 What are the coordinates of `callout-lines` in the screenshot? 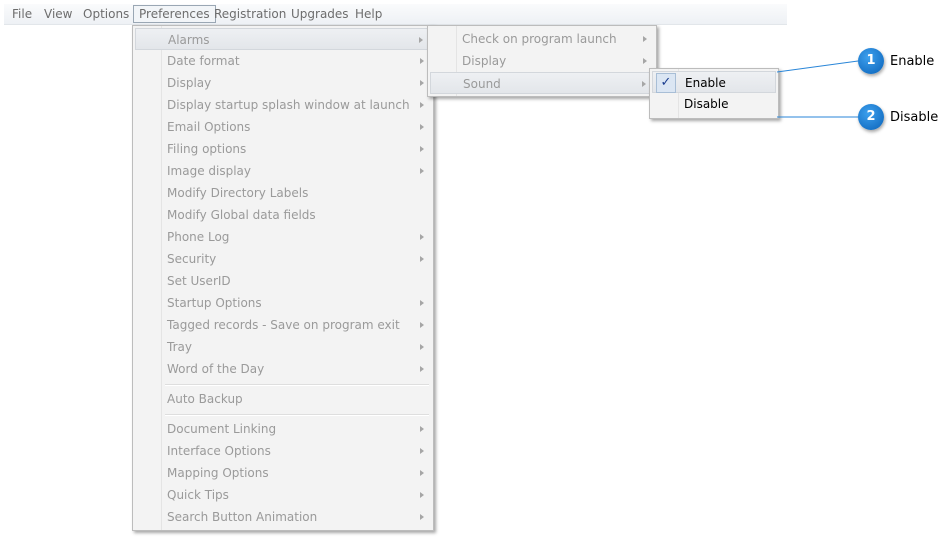 It's located at (817, 89).